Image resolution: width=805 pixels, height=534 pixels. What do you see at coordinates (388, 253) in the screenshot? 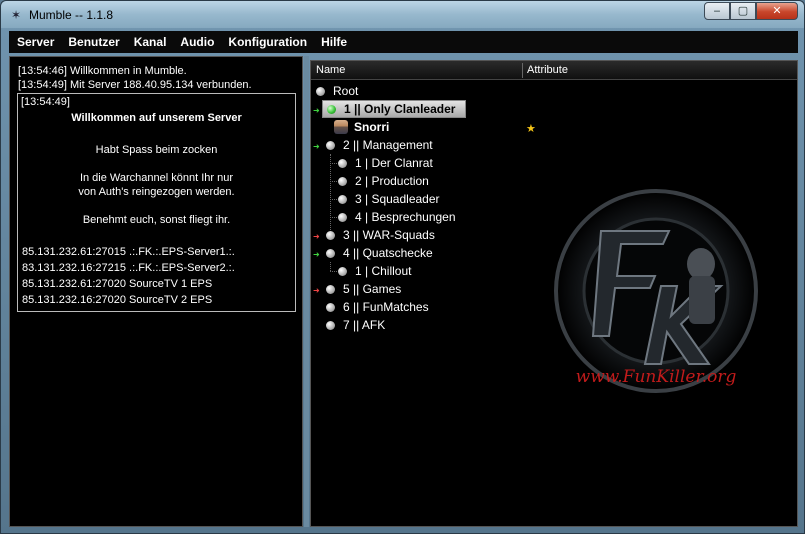
I see `channel-label: 4 || Quatschecke` at bounding box center [388, 253].